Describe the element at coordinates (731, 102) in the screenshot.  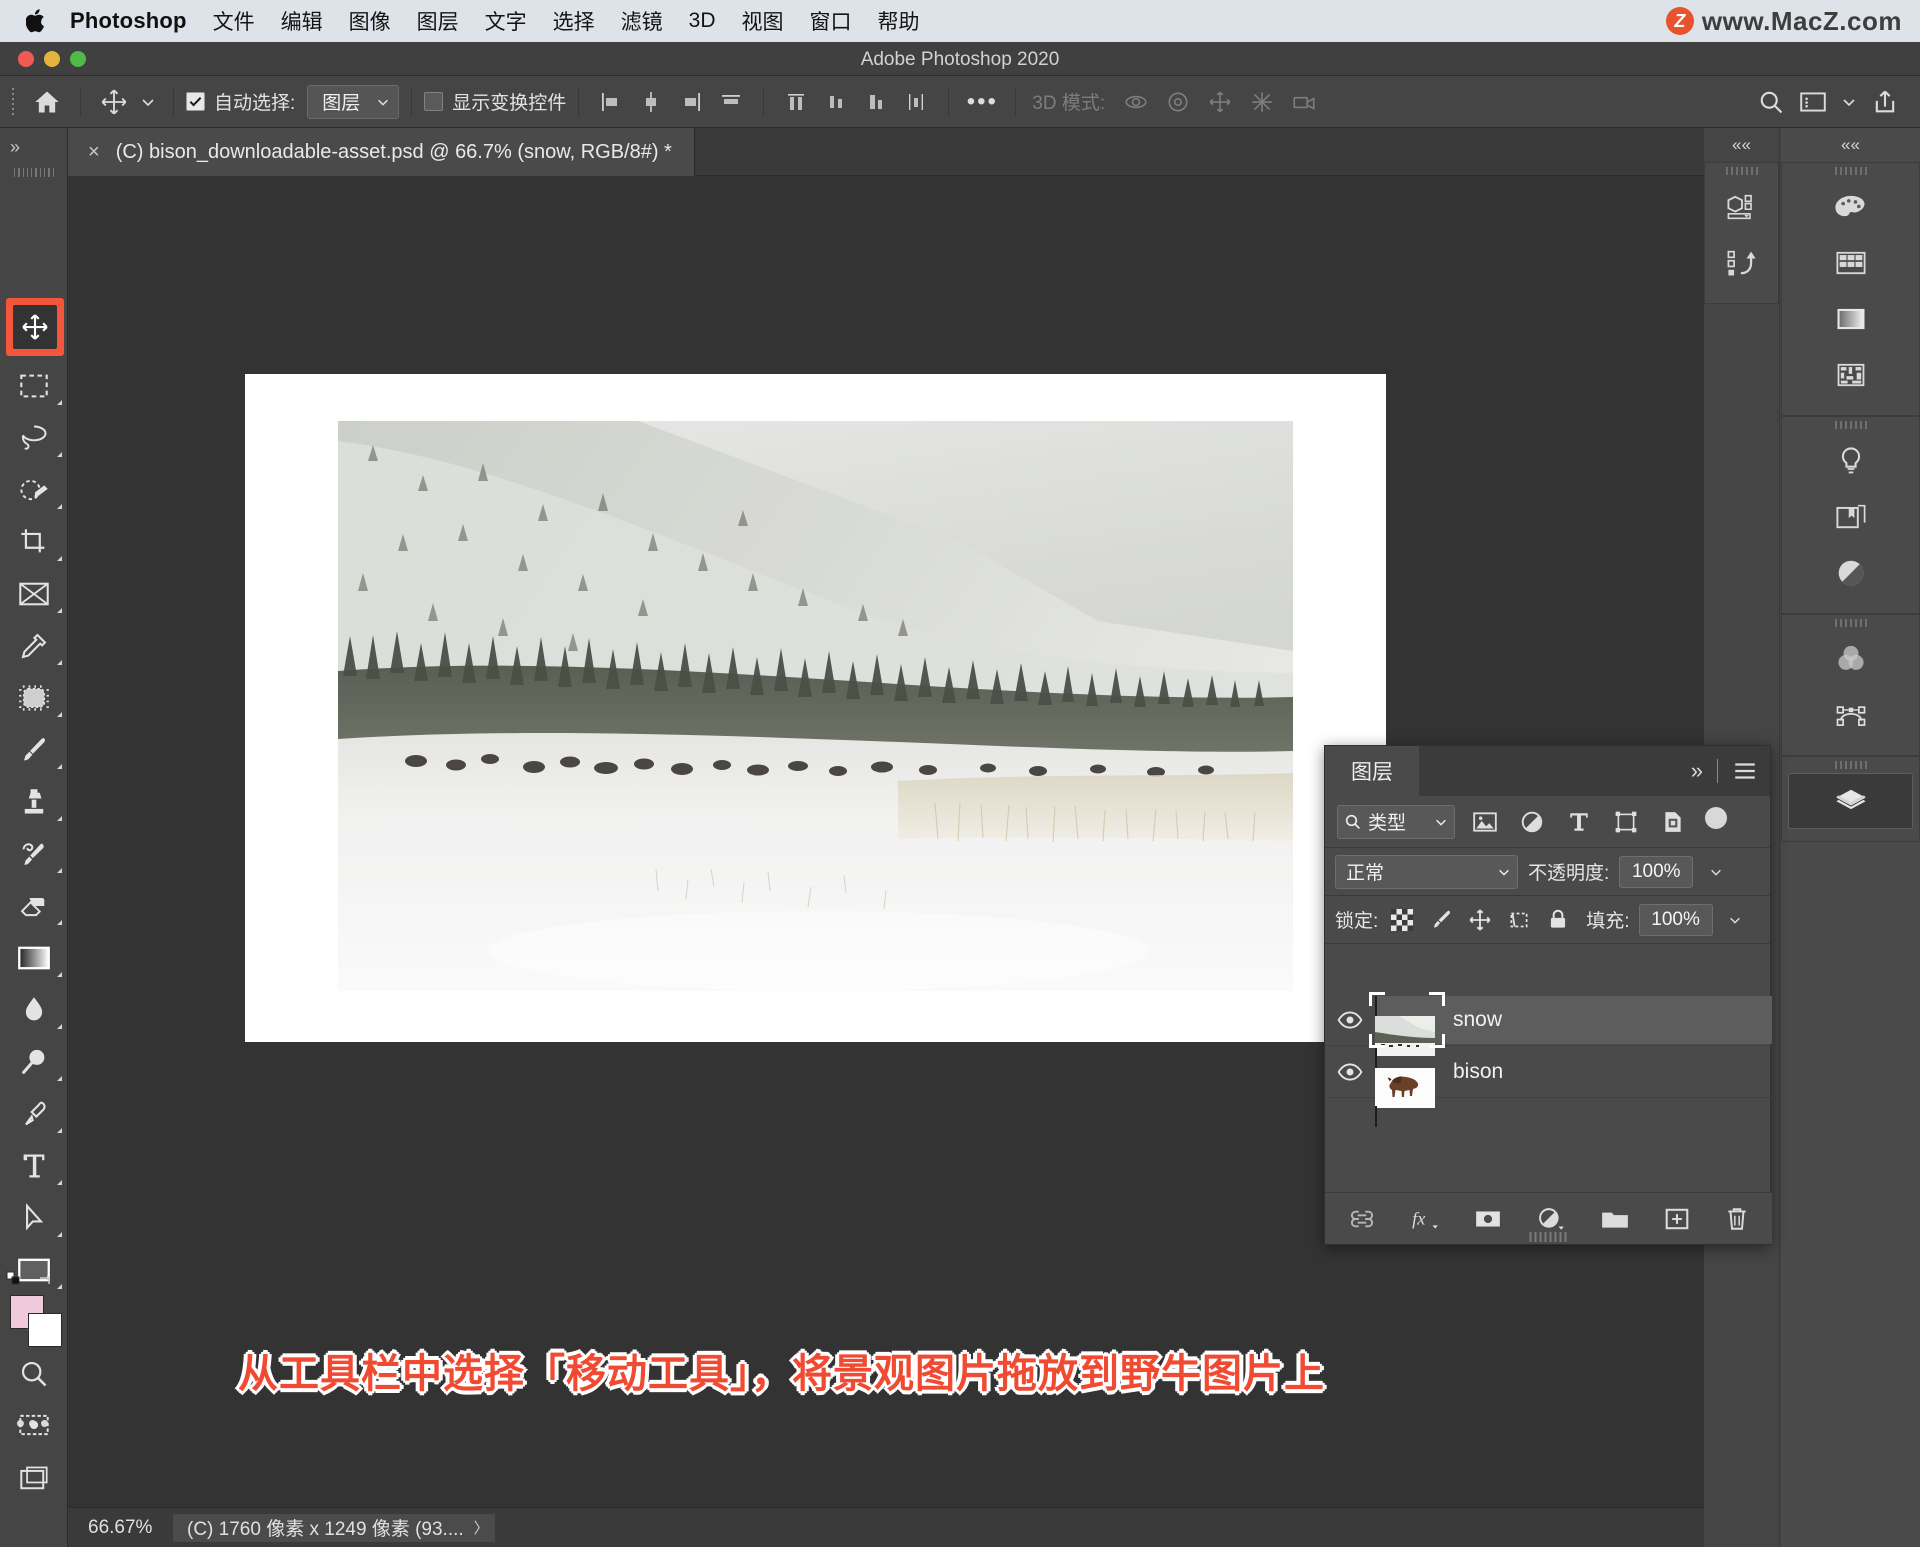
I see `align-top-icon` at that location.